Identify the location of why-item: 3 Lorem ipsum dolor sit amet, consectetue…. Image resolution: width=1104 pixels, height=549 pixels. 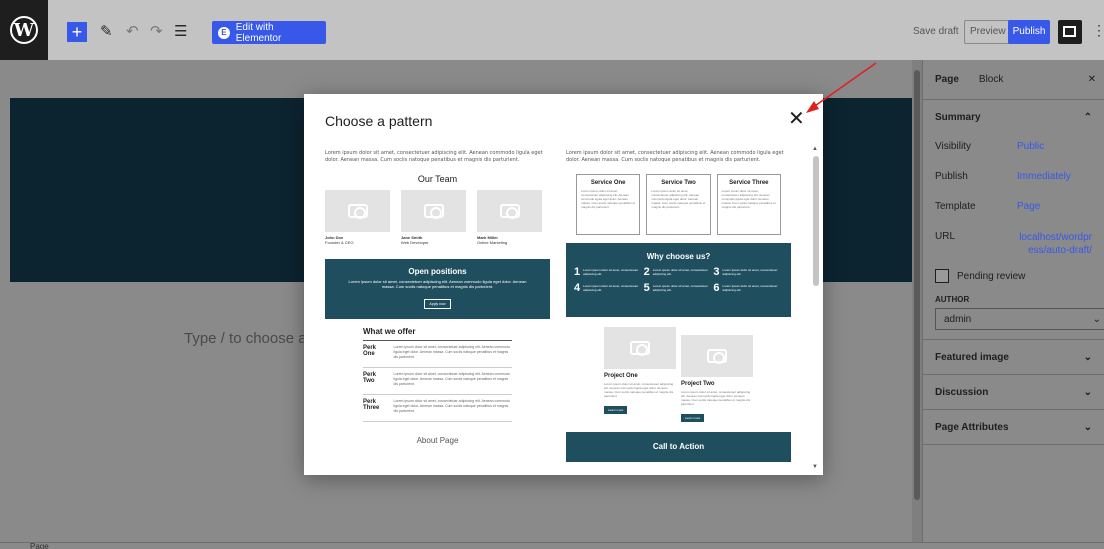
(748, 272).